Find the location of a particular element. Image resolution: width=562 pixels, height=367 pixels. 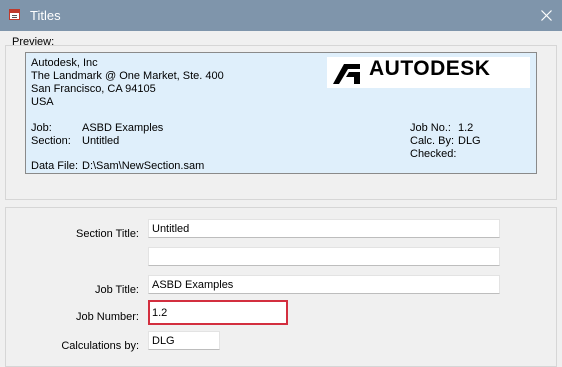

window-title: Titles is located at coordinates (45, 15).